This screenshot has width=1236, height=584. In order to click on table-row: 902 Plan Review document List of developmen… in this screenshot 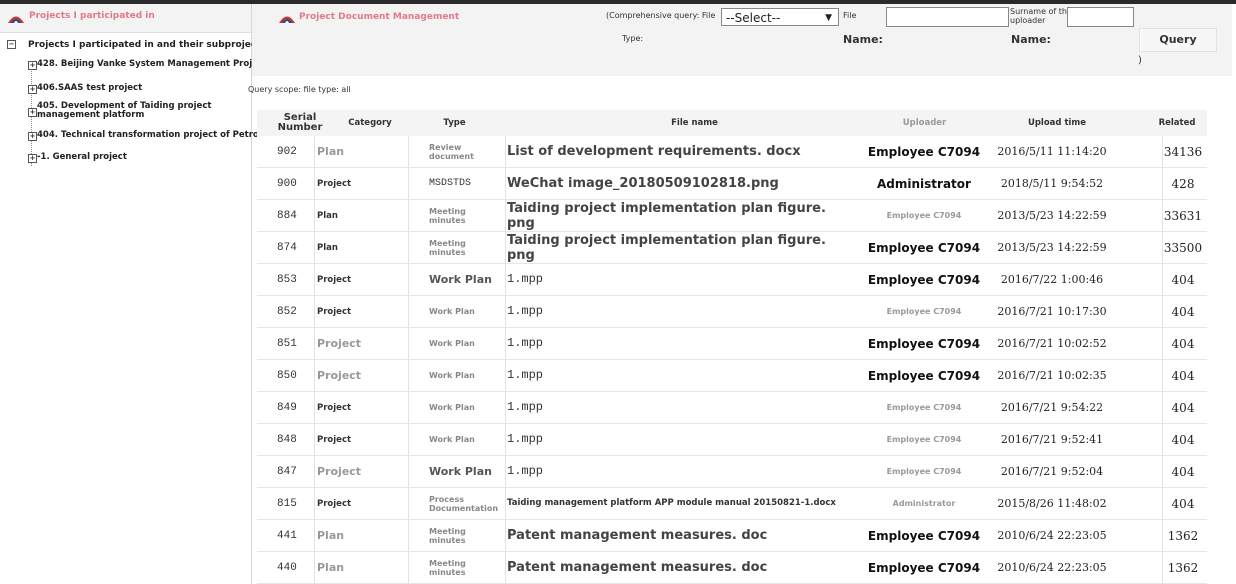, I will do `click(732, 152)`.